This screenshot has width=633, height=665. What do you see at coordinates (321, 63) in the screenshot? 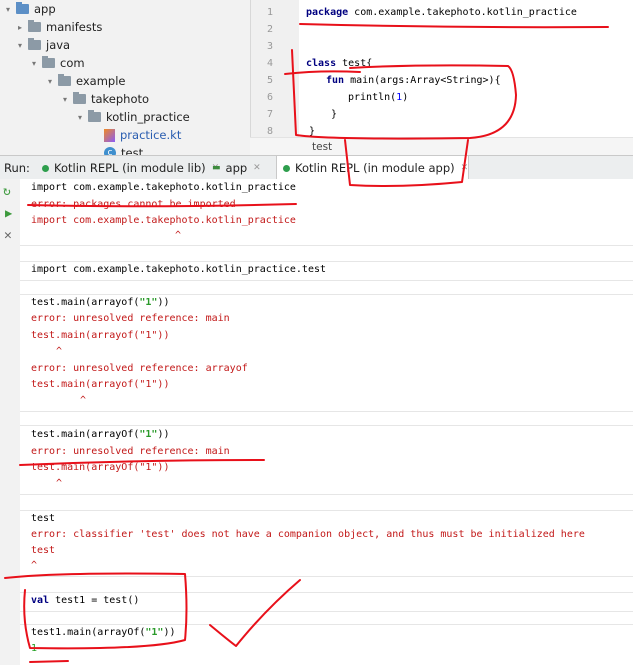
I see `keyword-class: class` at bounding box center [321, 63].